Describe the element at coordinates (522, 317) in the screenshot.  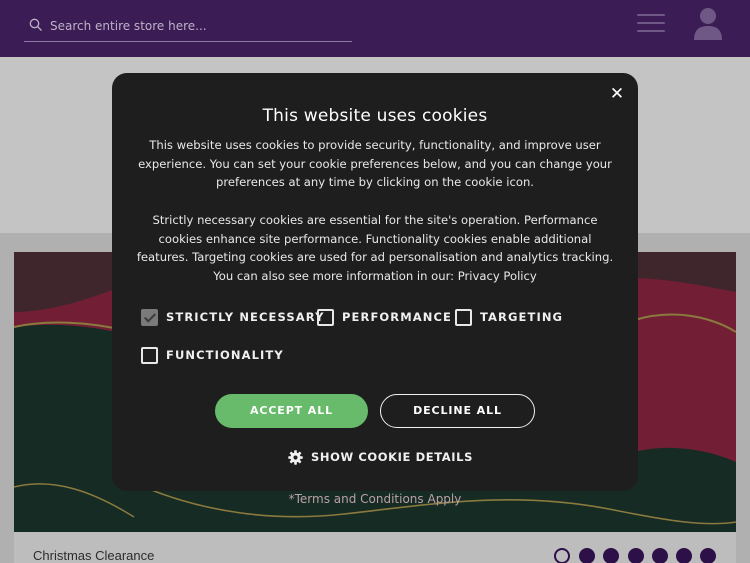
I see `checkbox-label: TARGETING` at that location.